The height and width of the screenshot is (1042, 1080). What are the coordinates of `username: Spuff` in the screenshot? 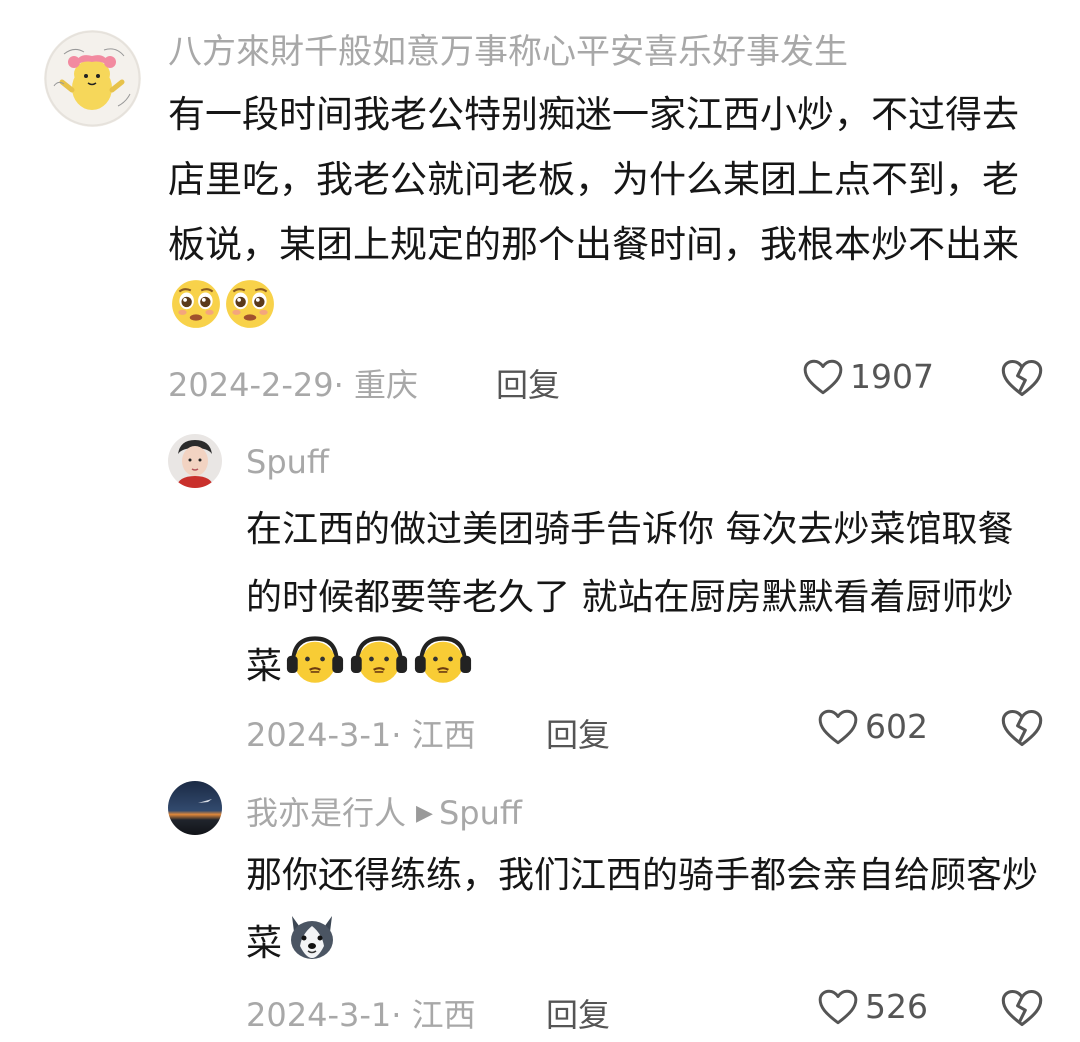 It's located at (287, 462).